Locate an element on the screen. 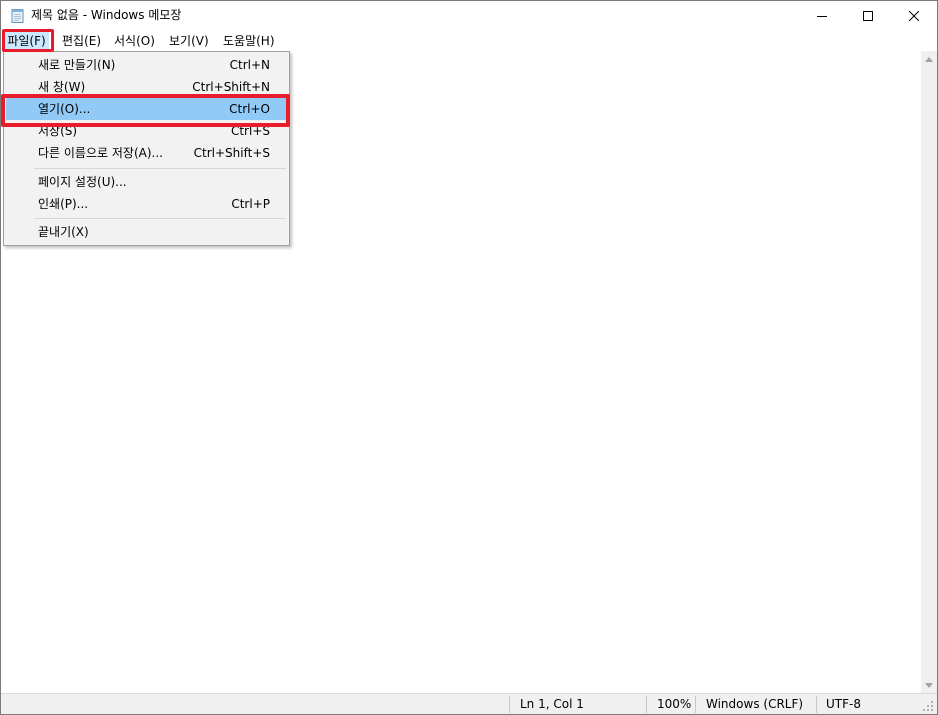 This screenshot has width=938, height=715. menu-format: 서식(O) is located at coordinates (134, 41).